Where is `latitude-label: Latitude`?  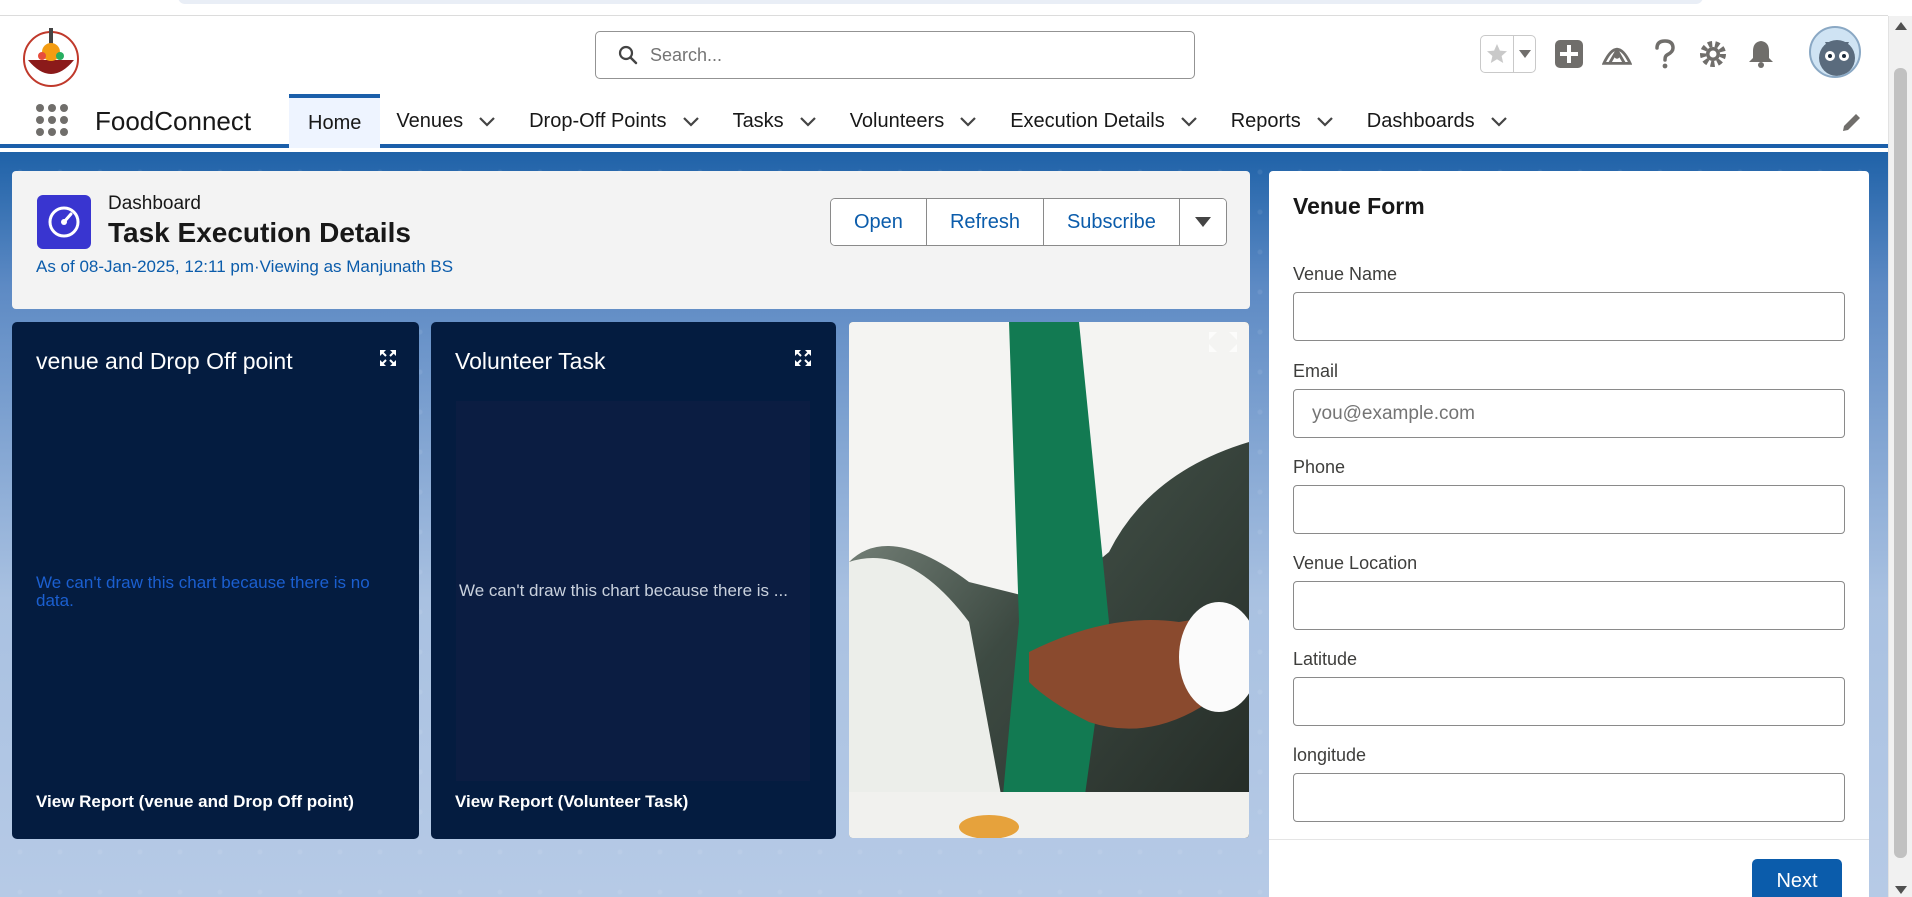 latitude-label: Latitude is located at coordinates (1325, 659).